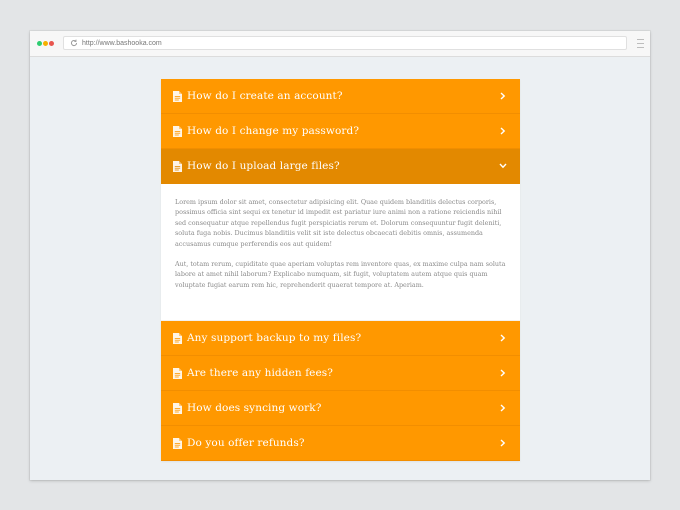 The width and height of the screenshot is (680, 510). Describe the element at coordinates (503, 166) in the screenshot. I see `chevron-down-icon` at that location.